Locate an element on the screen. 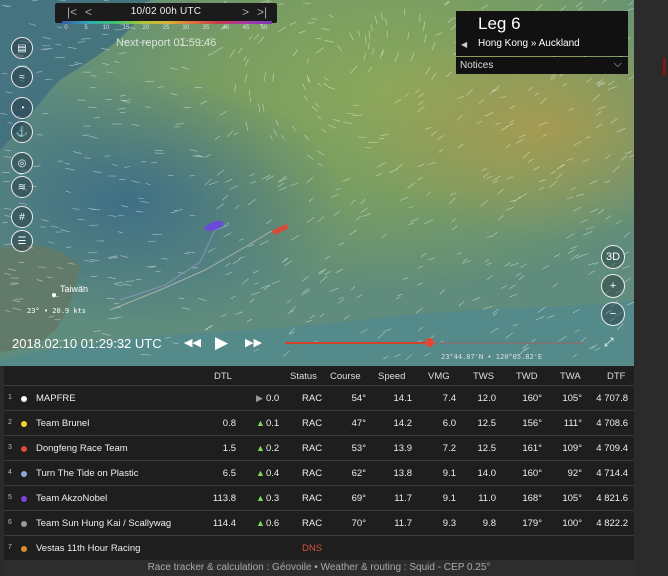 The image size is (668, 576). boat-icon: ⚓ is located at coordinates (22, 132).